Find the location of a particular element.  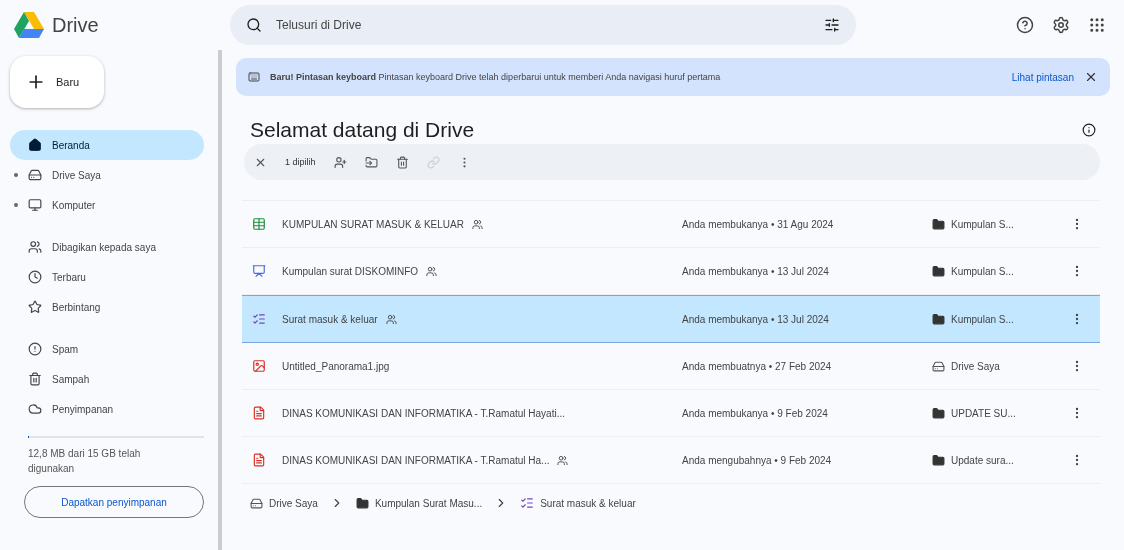

move-icon is located at coordinates (371, 162).